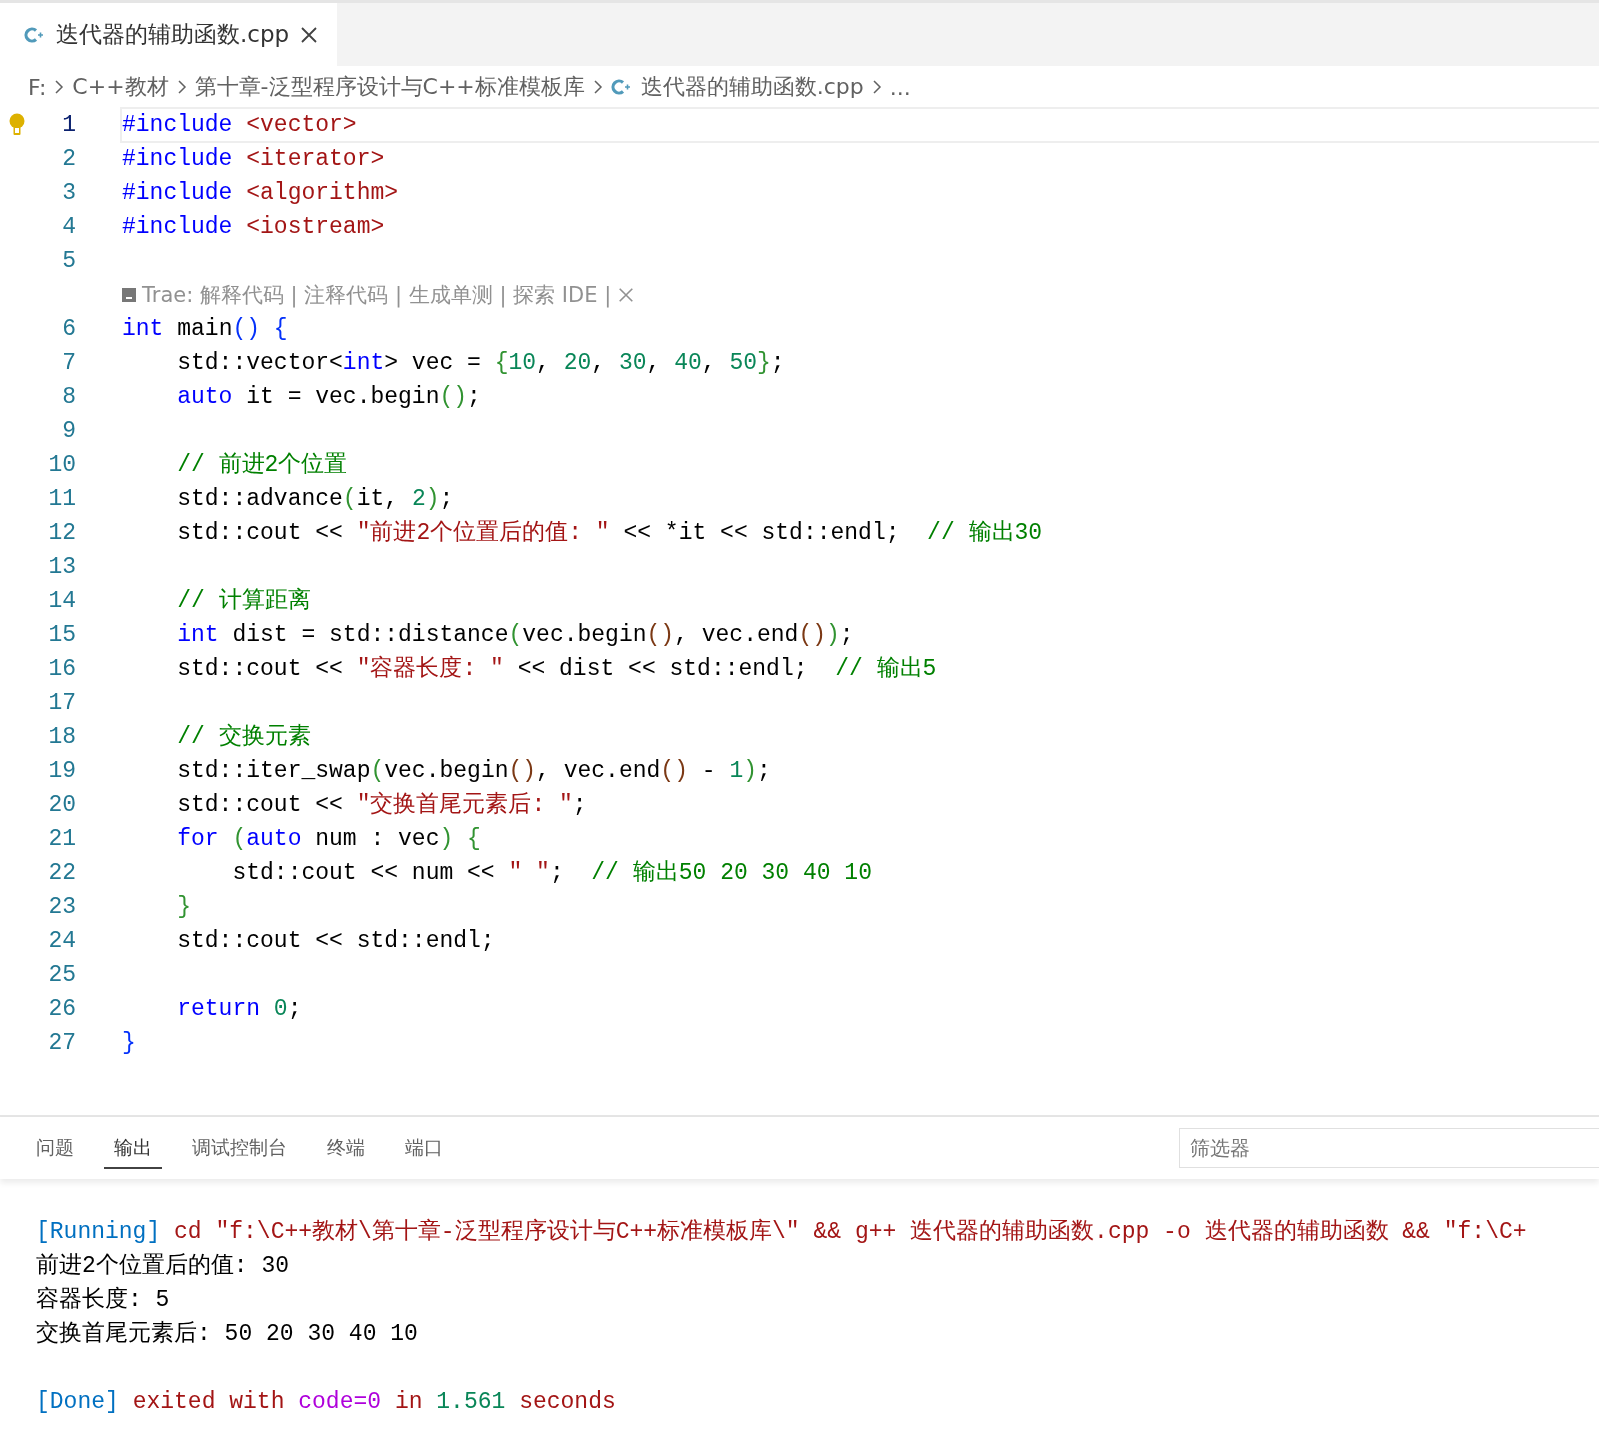 Image resolution: width=1599 pixels, height=1447 pixels. What do you see at coordinates (68, 159) in the screenshot?
I see `line-number: 2` at bounding box center [68, 159].